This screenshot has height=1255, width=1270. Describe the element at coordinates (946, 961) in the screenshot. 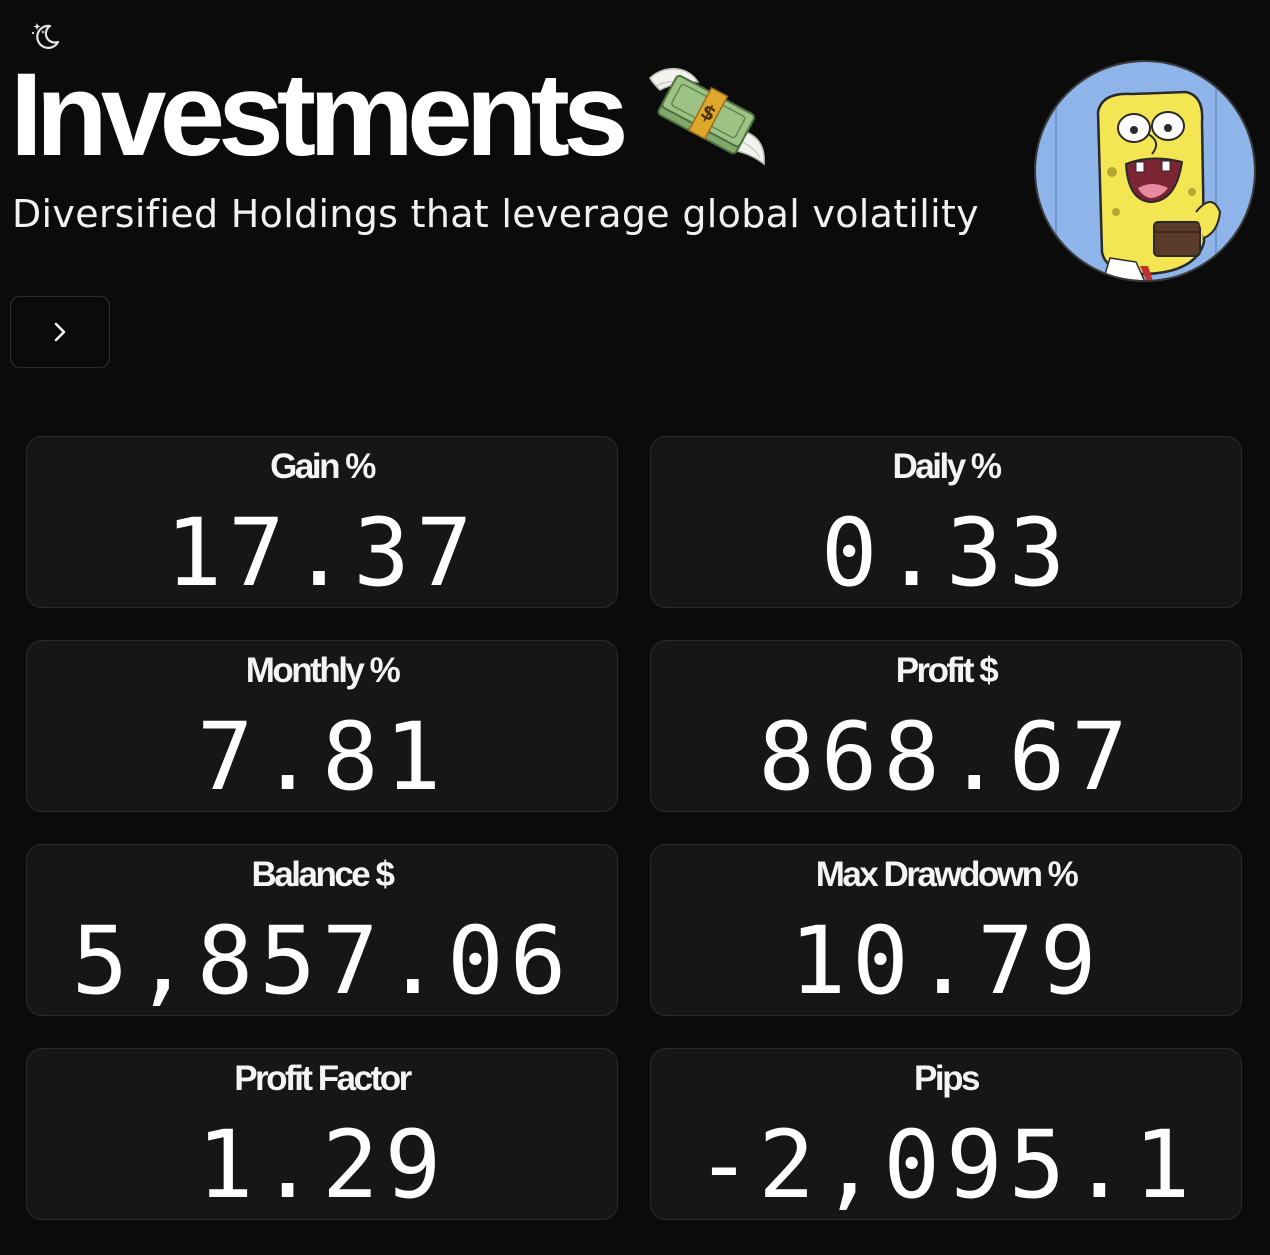

I see `stat-value: 10.79` at that location.